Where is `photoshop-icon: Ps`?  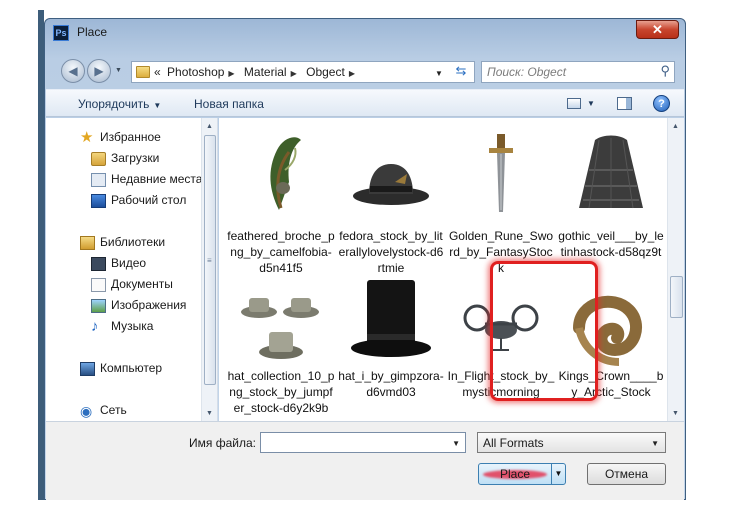
photoshop-icon: Ps is located at coordinates (61, 33).